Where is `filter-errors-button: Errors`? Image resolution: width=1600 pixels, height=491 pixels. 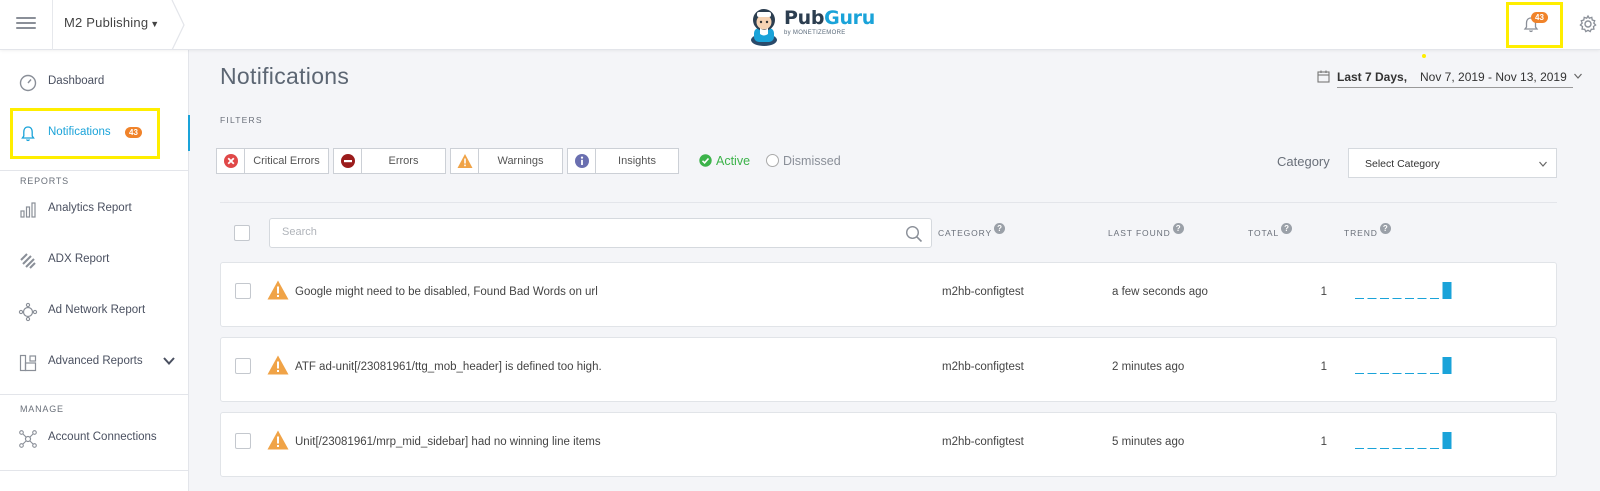 filter-errors-button: Errors is located at coordinates (389, 161).